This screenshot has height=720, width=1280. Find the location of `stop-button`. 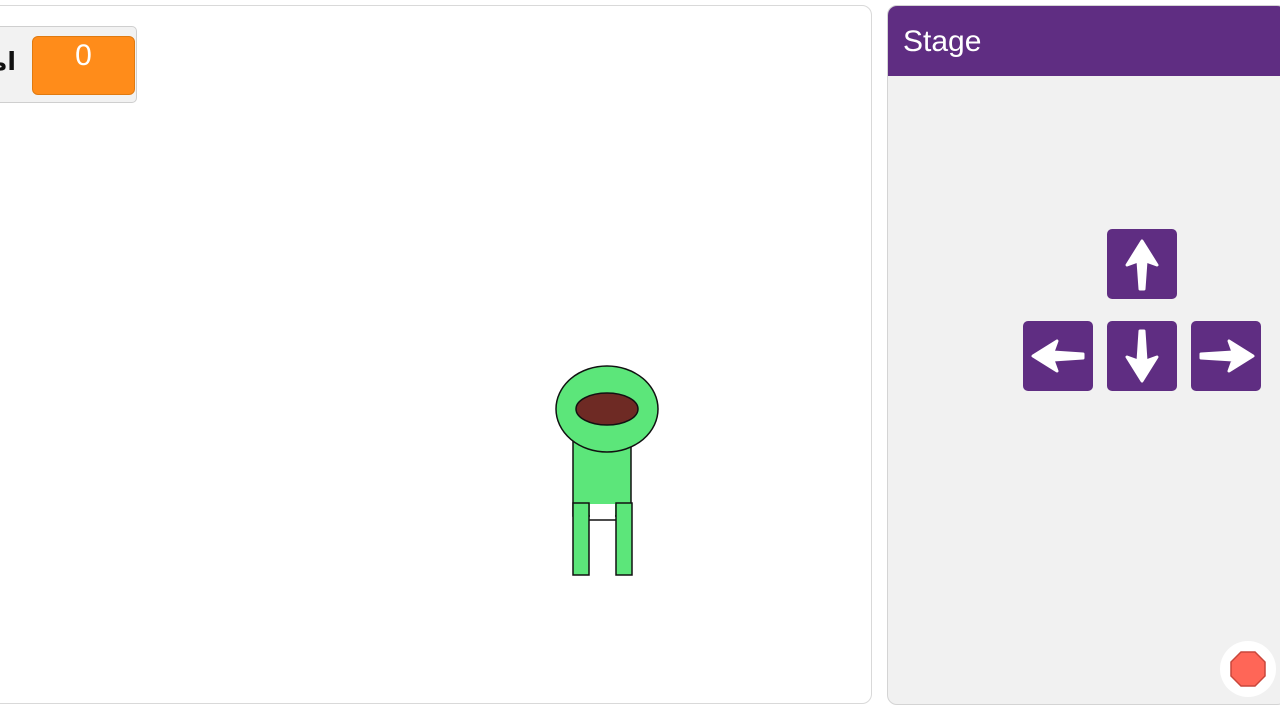

stop-button is located at coordinates (1248, 669).